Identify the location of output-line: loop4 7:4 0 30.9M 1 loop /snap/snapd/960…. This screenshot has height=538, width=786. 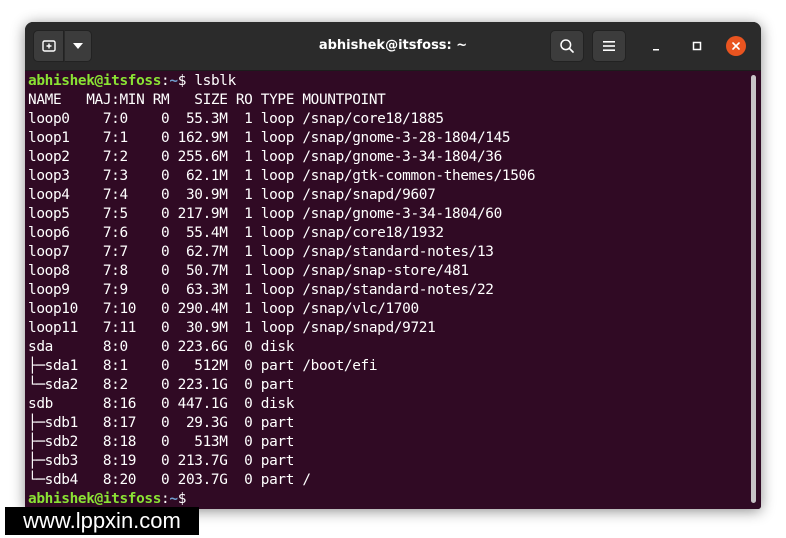
(232, 195).